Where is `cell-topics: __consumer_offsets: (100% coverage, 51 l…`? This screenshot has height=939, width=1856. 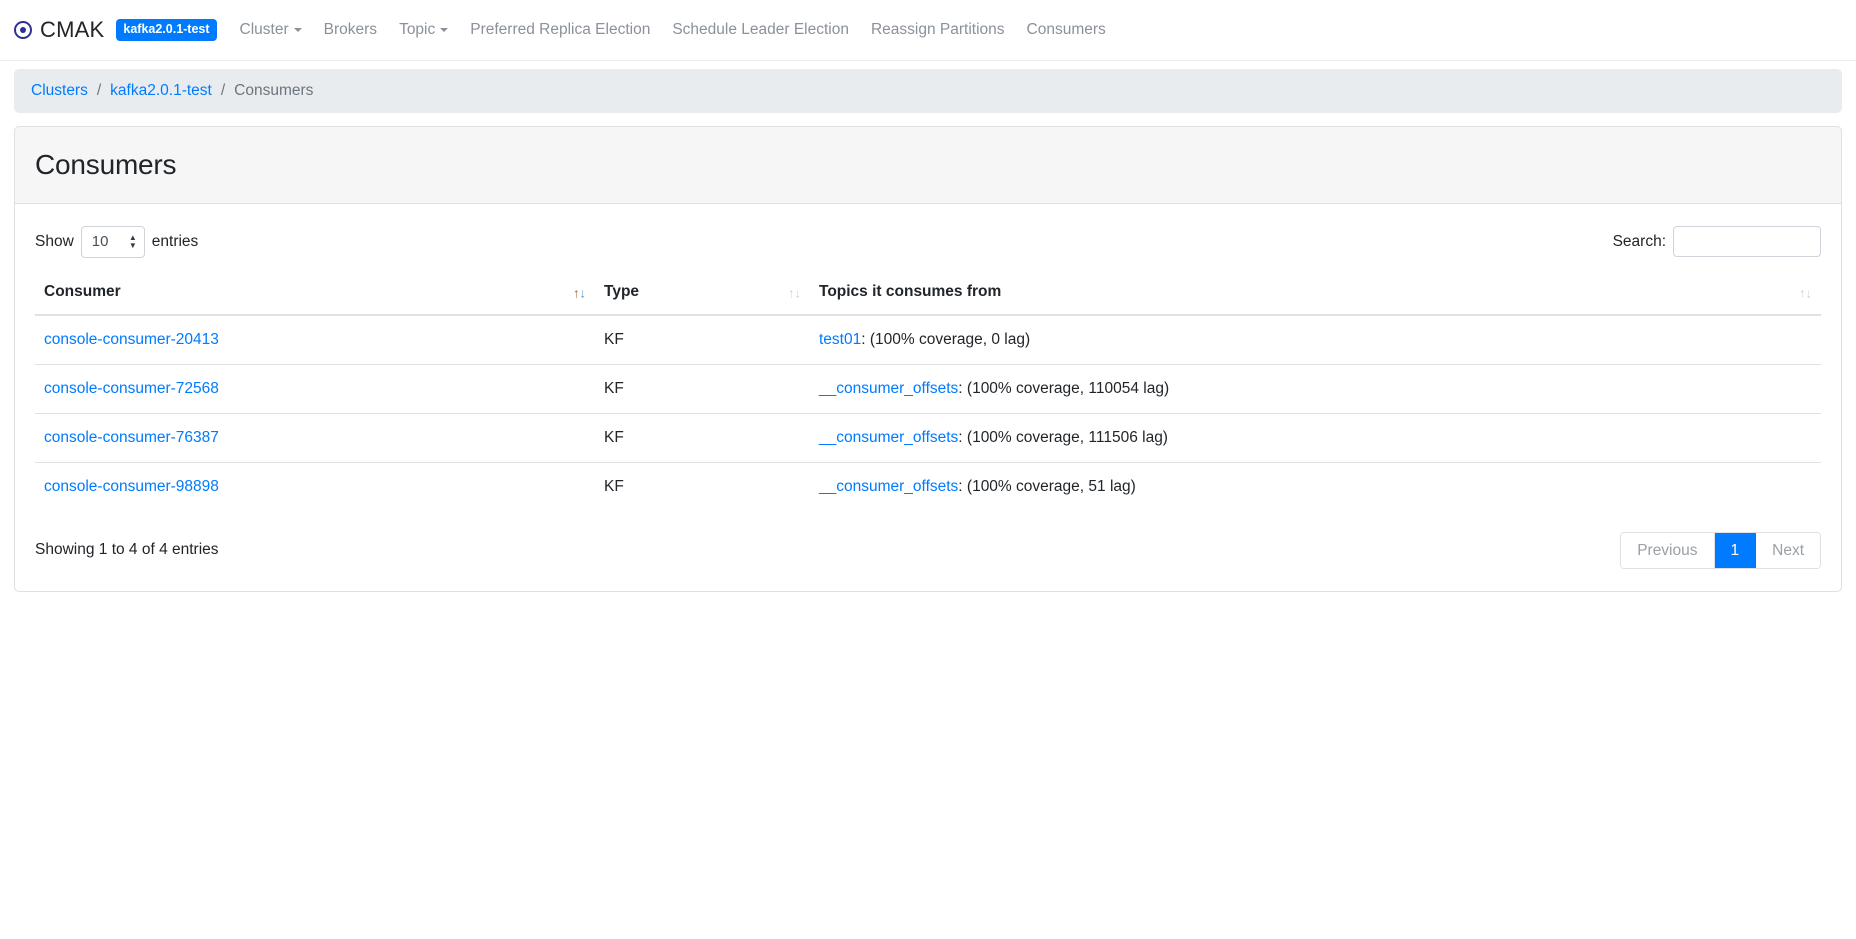
cell-topics: __consumer_offsets: (100% coverage, 51 l… is located at coordinates (1315, 486).